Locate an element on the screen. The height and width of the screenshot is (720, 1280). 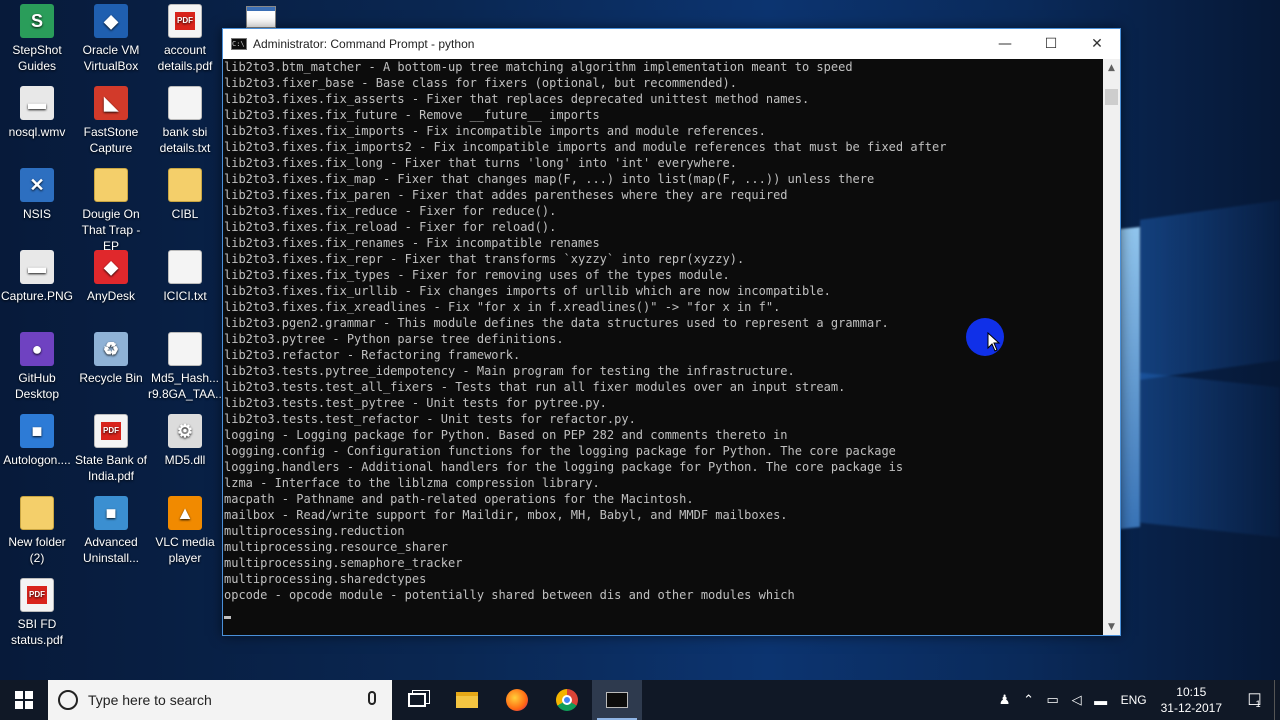
desktop-icon: PDF State Bank of India.pdf is located at coordinates (111, 449).